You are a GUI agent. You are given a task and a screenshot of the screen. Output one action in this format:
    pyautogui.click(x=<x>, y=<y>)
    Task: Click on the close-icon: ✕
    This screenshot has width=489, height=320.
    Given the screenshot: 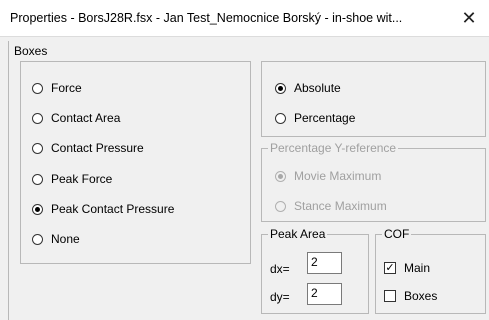 What is the action you would take?
    pyautogui.click(x=469, y=17)
    